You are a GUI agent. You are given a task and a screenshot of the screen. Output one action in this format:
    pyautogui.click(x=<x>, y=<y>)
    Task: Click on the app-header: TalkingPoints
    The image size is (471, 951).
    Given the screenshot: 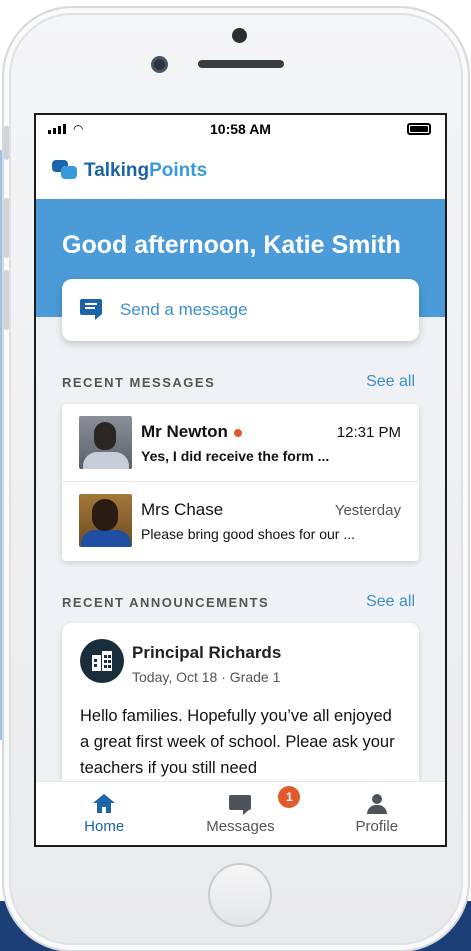 What is the action you would take?
    pyautogui.click(x=240, y=171)
    